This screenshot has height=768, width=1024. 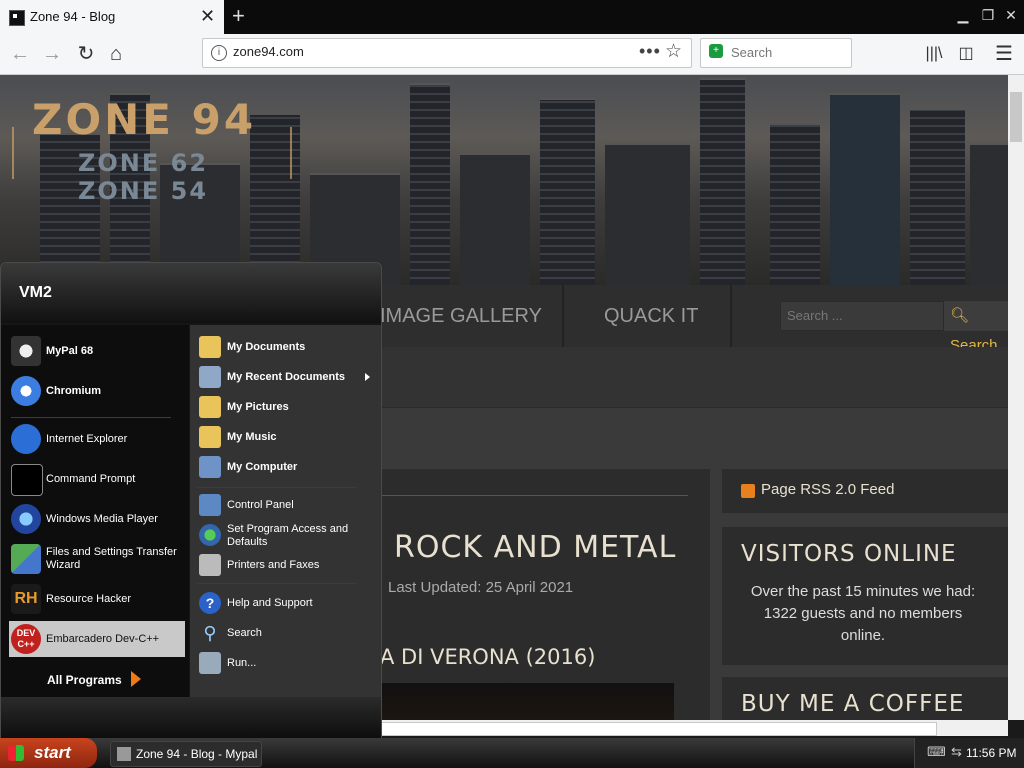 I want to click on user-name: VM2, so click(x=35, y=292).